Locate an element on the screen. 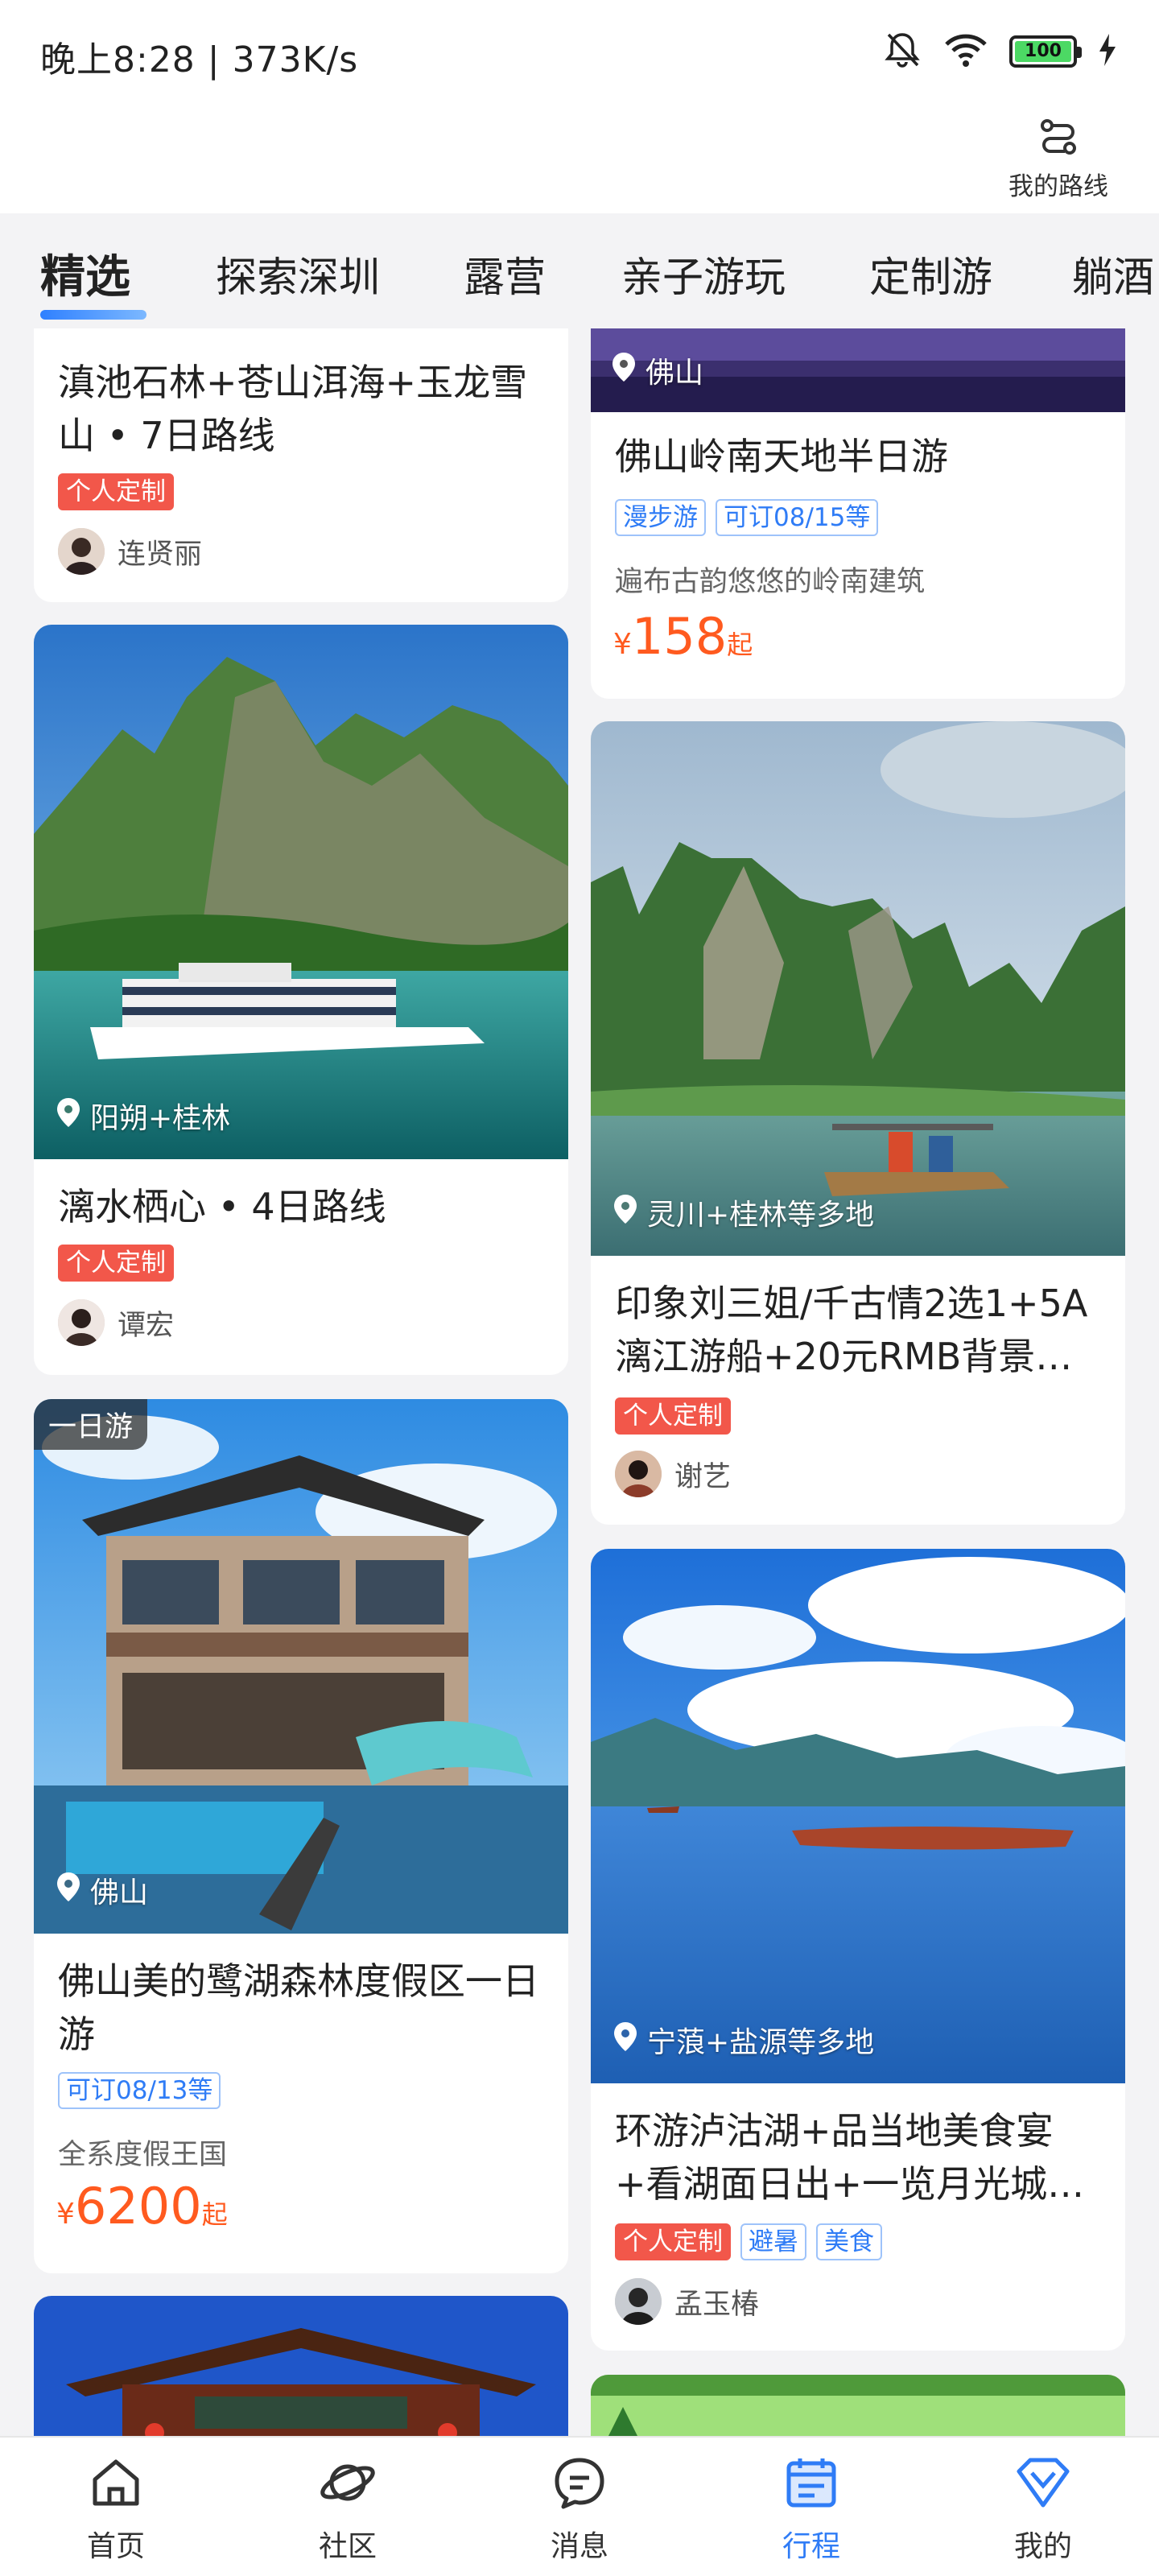 This screenshot has height=2576, width=1159. tab-featured: 精选 is located at coordinates (85, 273).